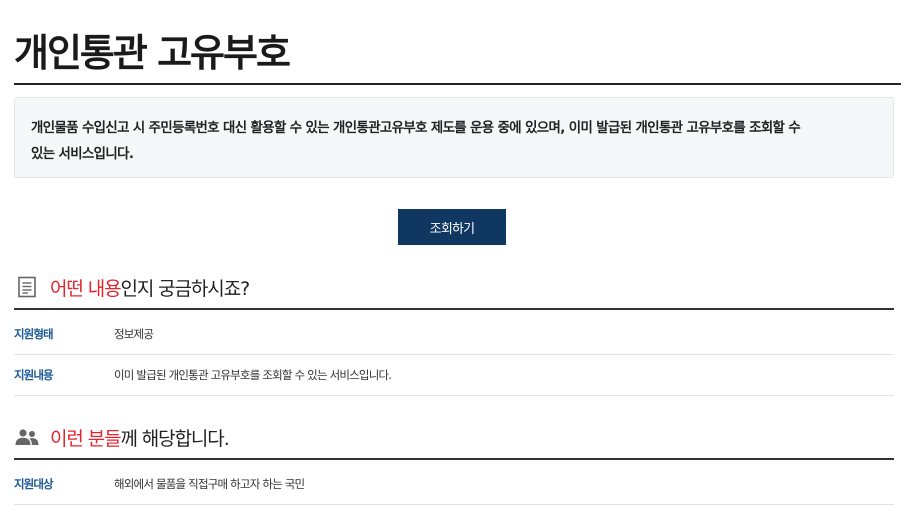 The height and width of the screenshot is (523, 903). Describe the element at coordinates (185, 288) in the screenshot. I see `heading-rest: 인지 궁금하시죠?` at that location.